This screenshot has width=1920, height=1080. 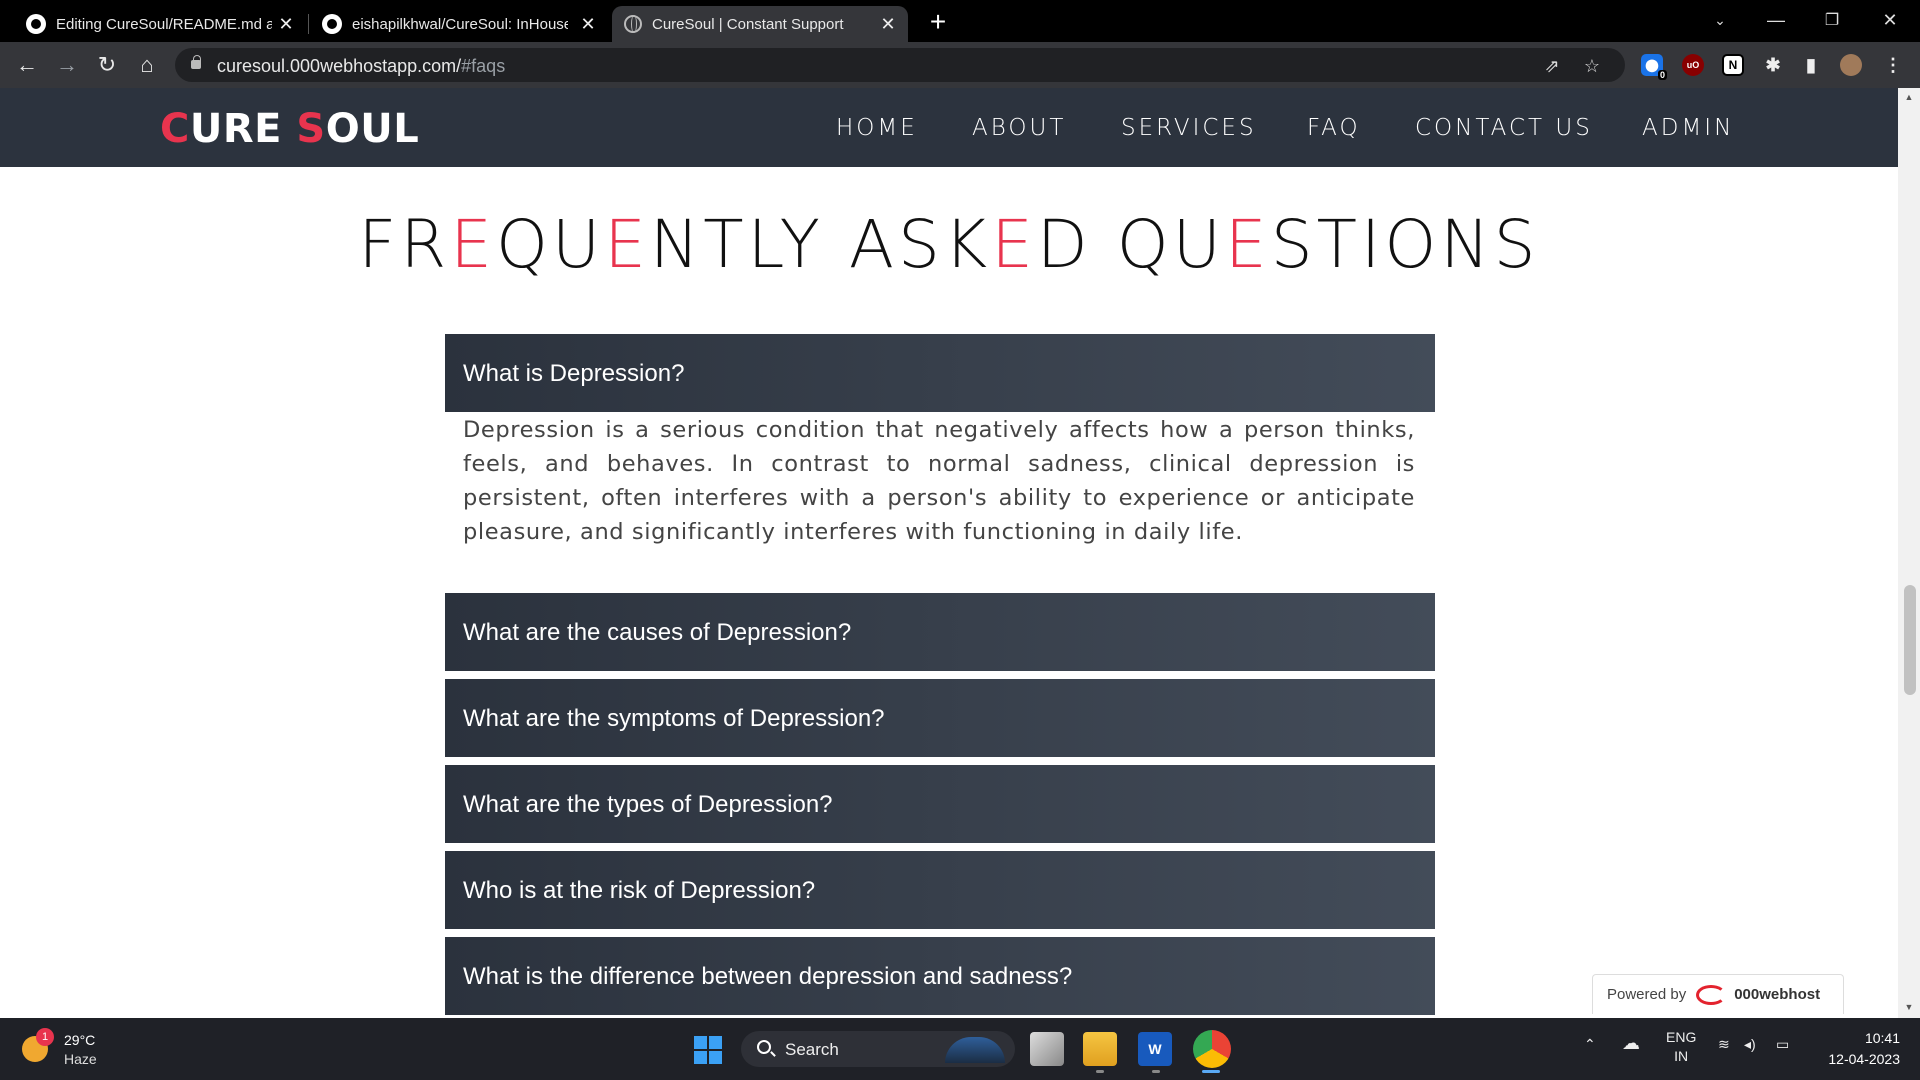 I want to click on faq-question-causes: What are the causes of Depression?, so click(x=940, y=632).